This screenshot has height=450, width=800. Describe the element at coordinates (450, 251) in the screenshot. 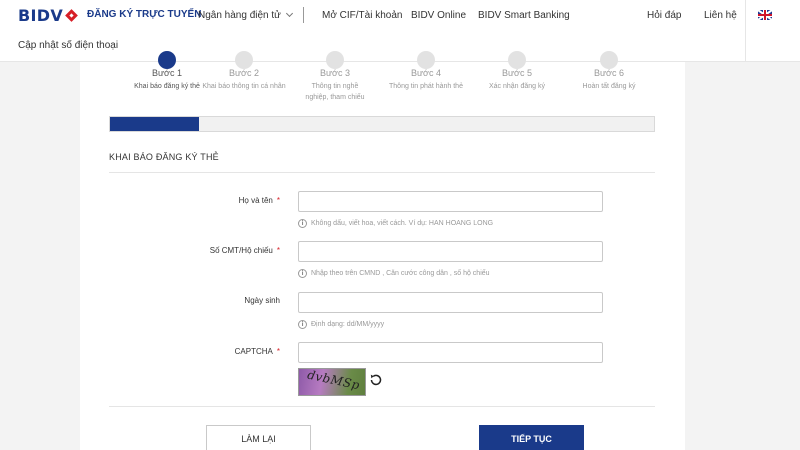

I see `idcard-input` at that location.